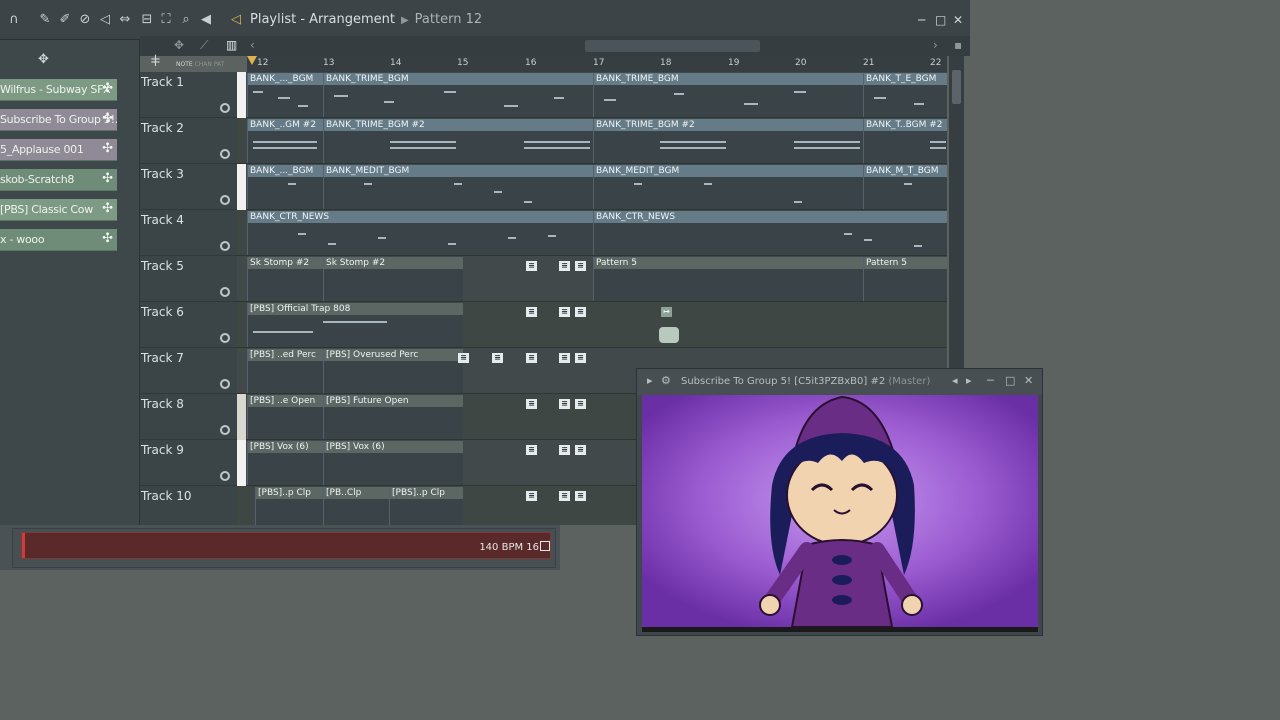 This screenshot has width=1280, height=720. What do you see at coordinates (188, 463) in the screenshot?
I see `track-header: Track 9` at bounding box center [188, 463].